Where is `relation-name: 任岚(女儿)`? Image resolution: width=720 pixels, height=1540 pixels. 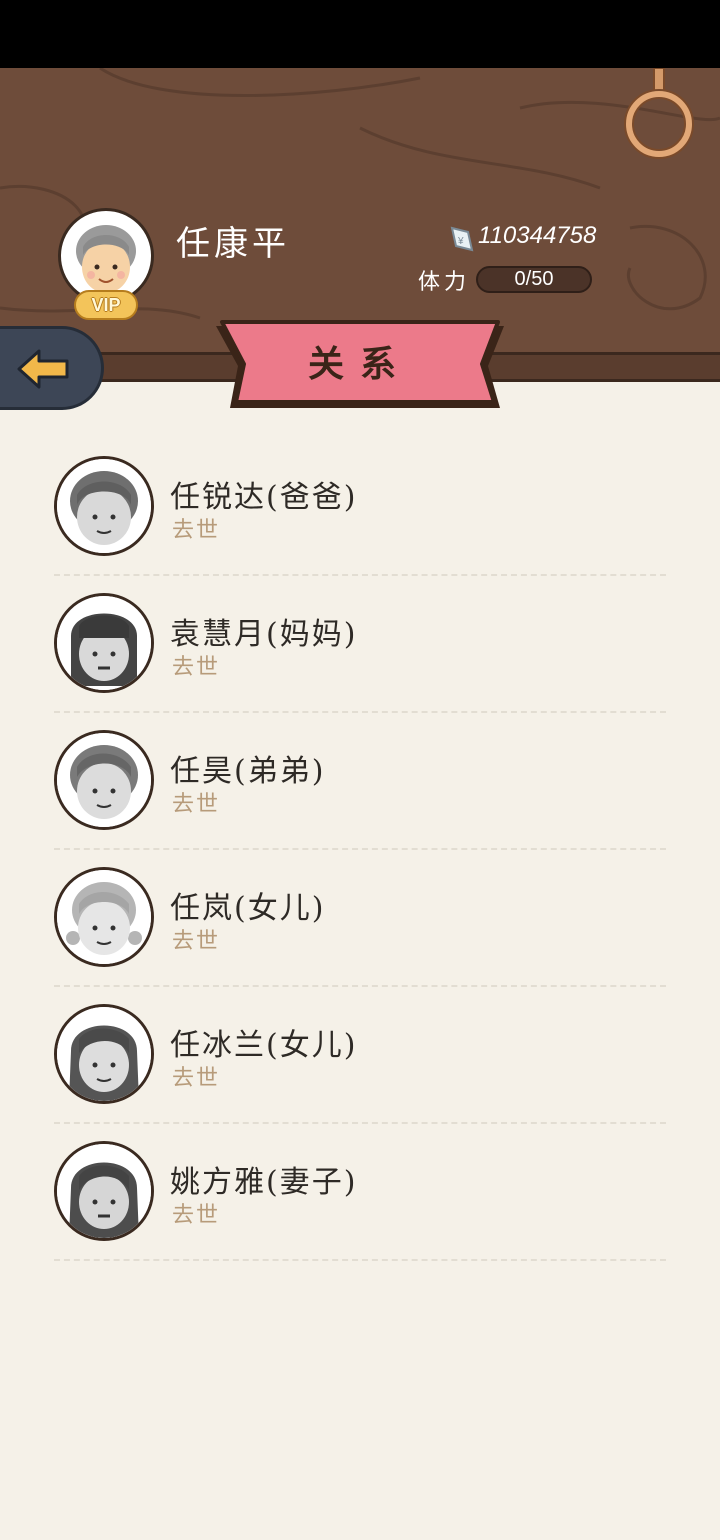 relation-name: 任岚(女儿) is located at coordinates (248, 908).